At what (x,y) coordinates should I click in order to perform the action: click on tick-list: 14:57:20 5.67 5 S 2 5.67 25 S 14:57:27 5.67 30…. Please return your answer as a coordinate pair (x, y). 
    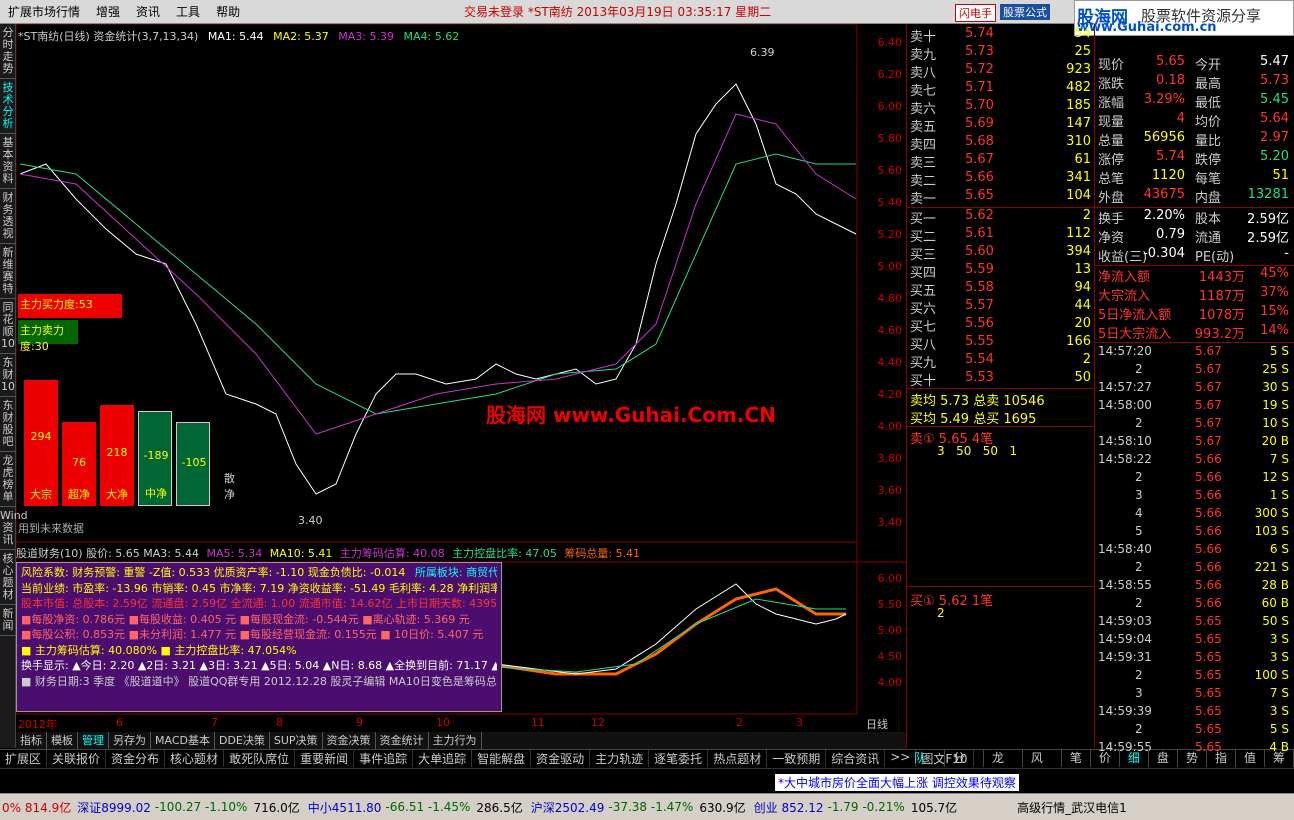
    Looking at the image, I should click on (1194, 549).